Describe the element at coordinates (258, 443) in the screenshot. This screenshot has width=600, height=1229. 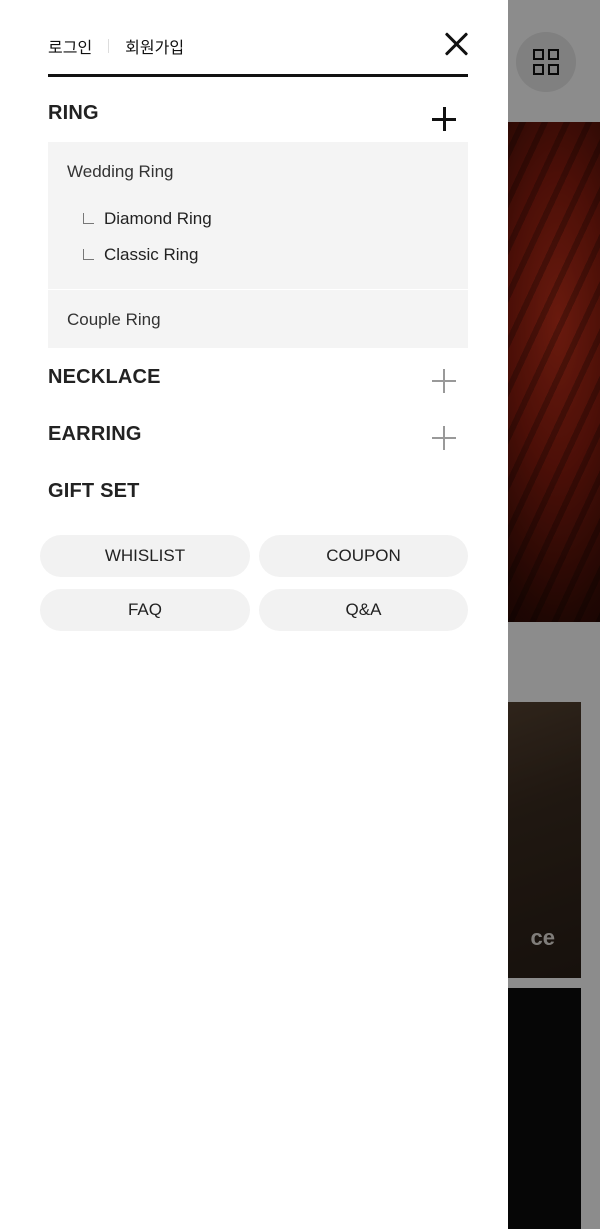
I see `menu-earring: EARRING` at that location.